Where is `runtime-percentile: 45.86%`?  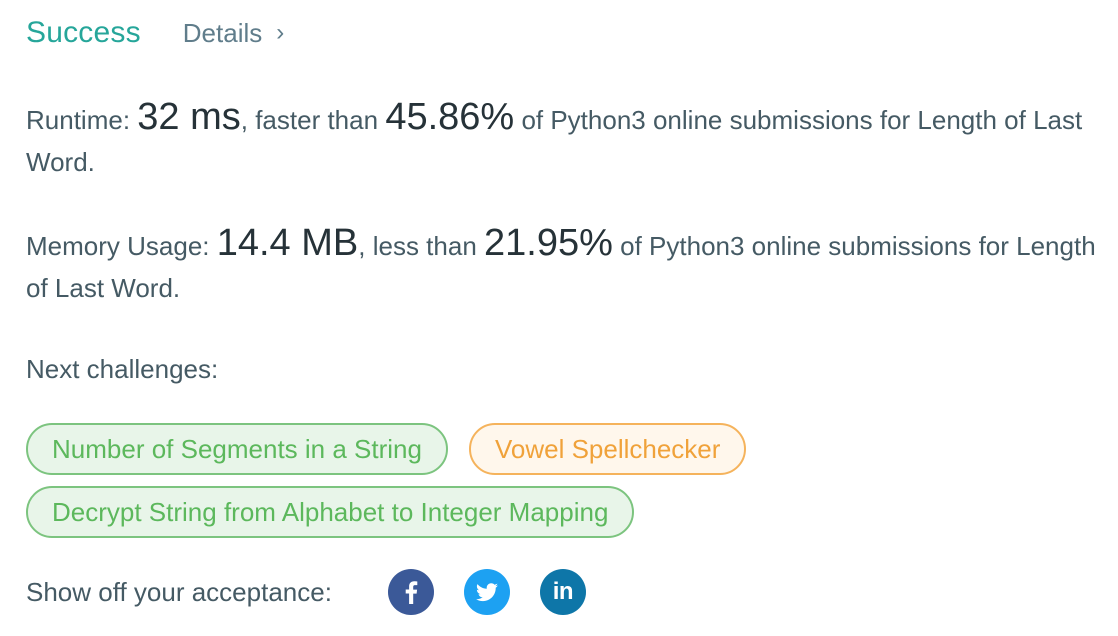 runtime-percentile: 45.86% is located at coordinates (450, 117).